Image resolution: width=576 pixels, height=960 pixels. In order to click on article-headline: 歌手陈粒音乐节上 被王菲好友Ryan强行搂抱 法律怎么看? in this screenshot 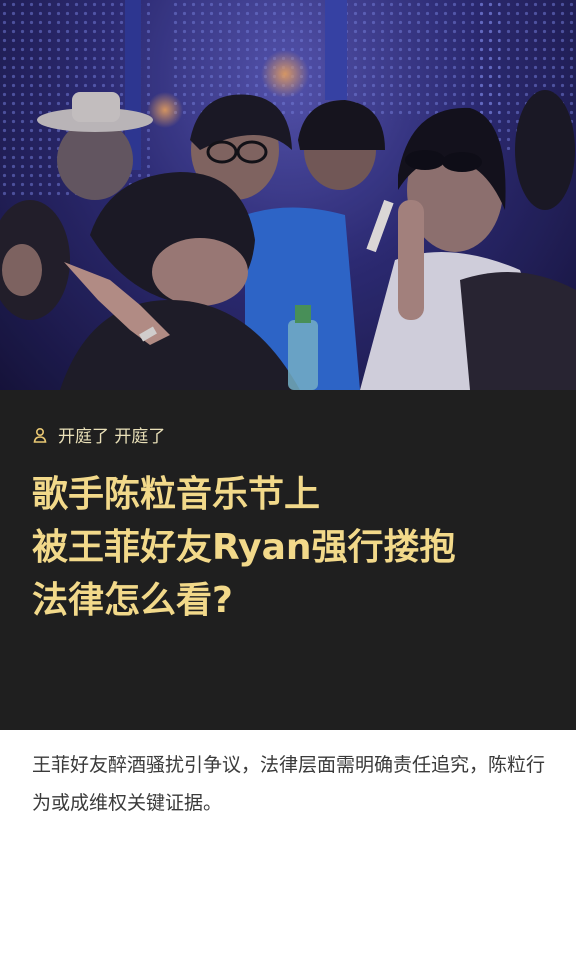, I will do `click(292, 547)`.